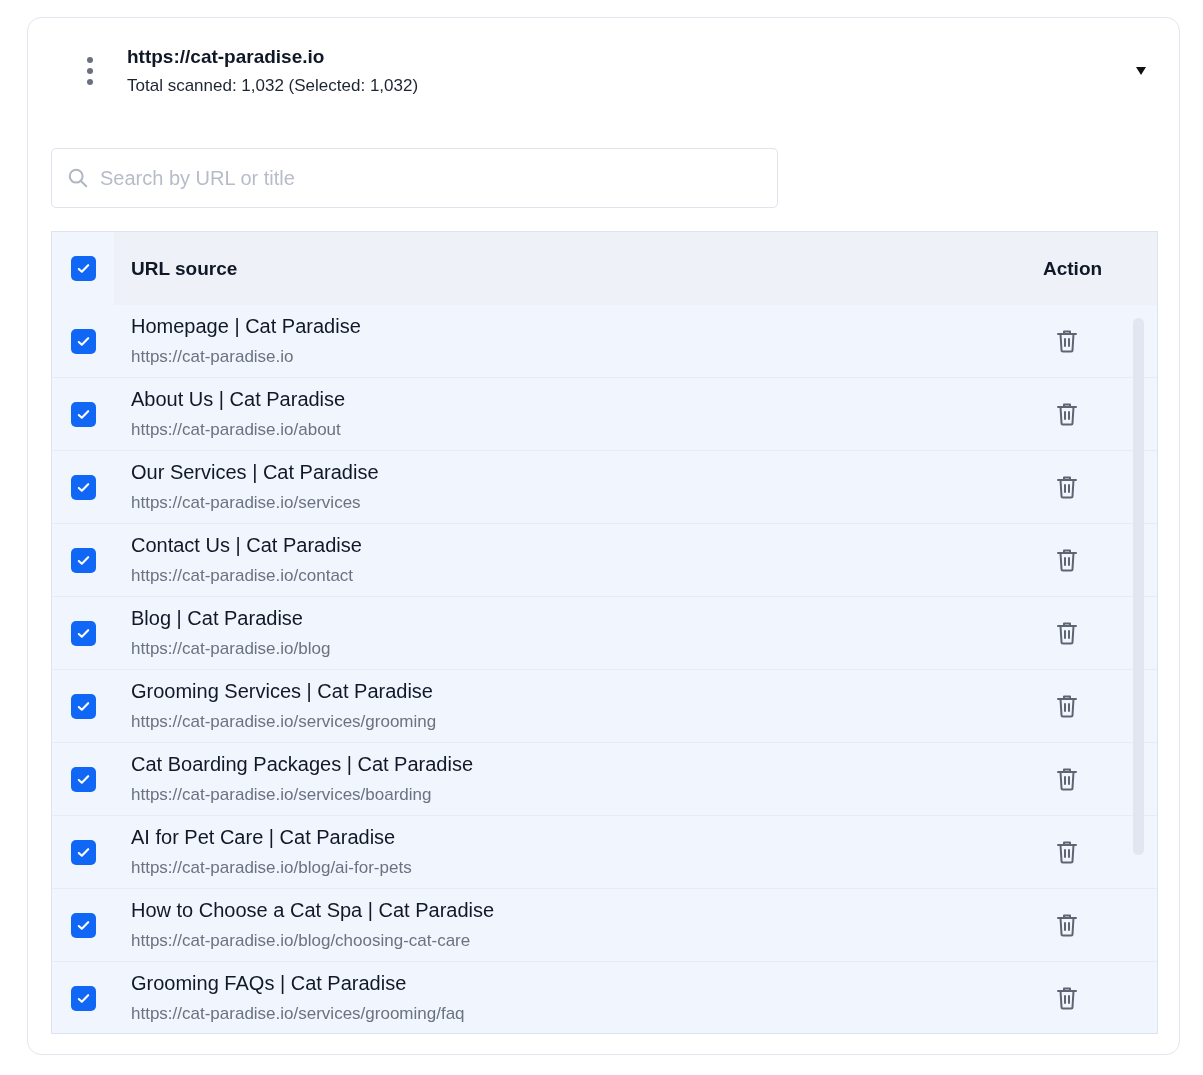 The height and width of the screenshot is (1075, 1203). Describe the element at coordinates (185, 268) in the screenshot. I see `column-header: URL source` at that location.